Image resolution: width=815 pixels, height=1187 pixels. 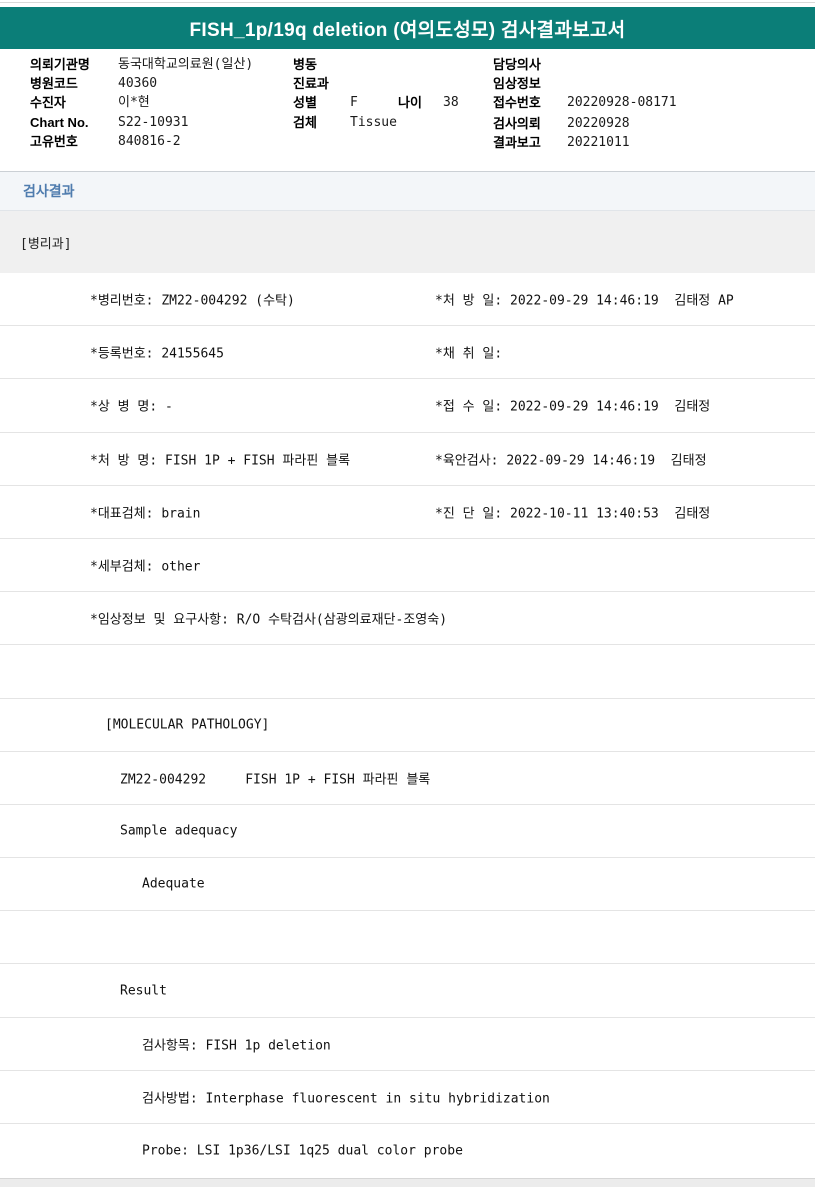 What do you see at coordinates (407, 1182) in the screenshot?
I see `bottom-divider` at bounding box center [407, 1182].